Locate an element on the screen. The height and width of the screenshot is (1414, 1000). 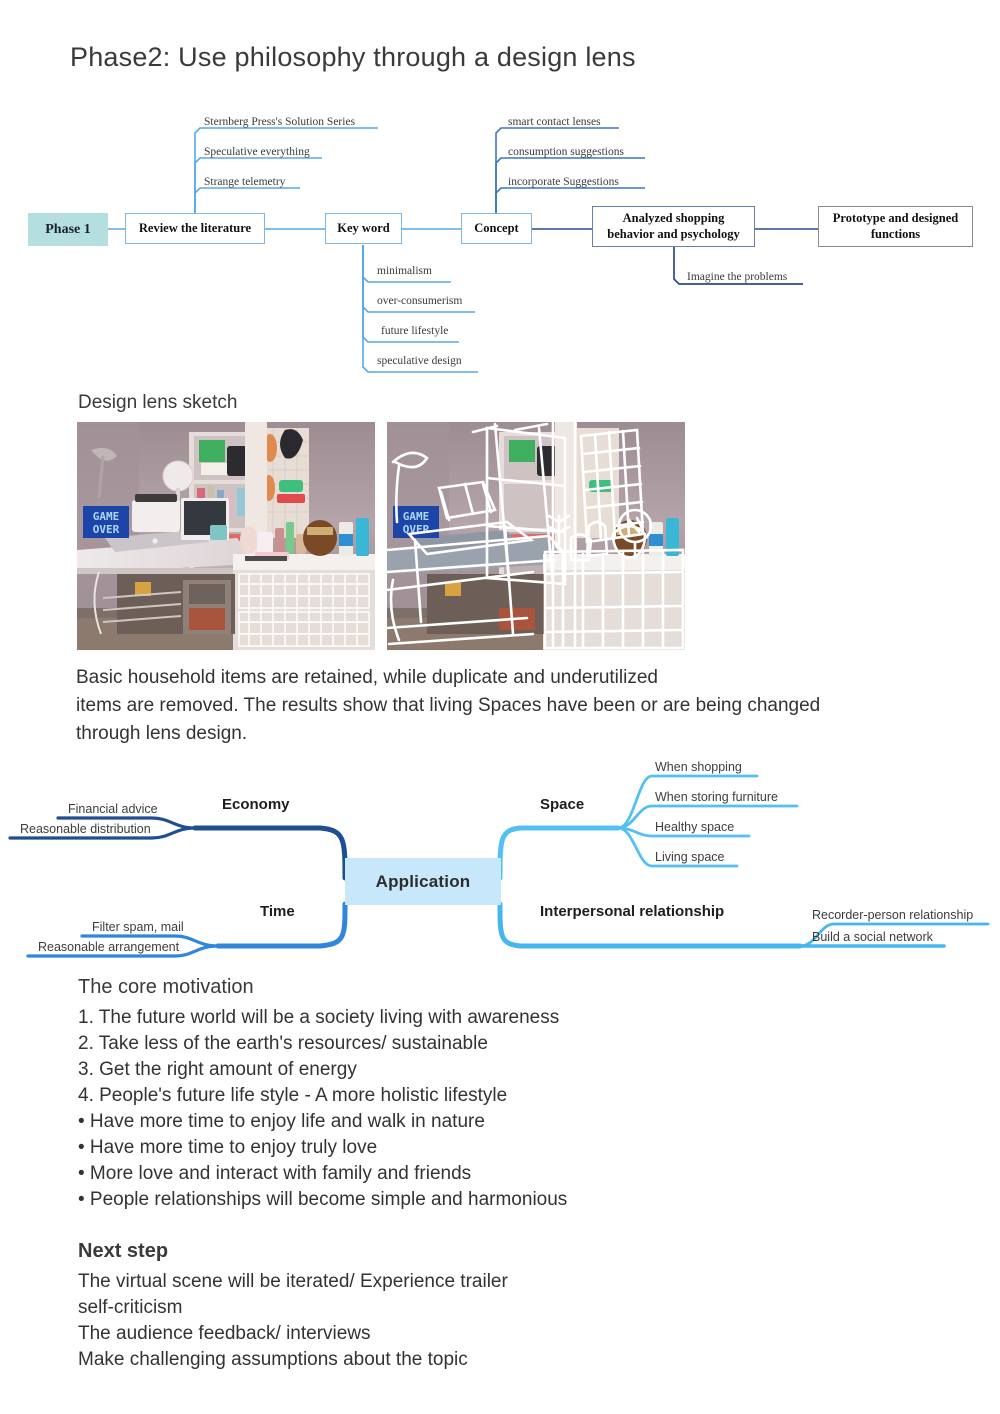
mindmap-branch-space: Space is located at coordinates (562, 804).